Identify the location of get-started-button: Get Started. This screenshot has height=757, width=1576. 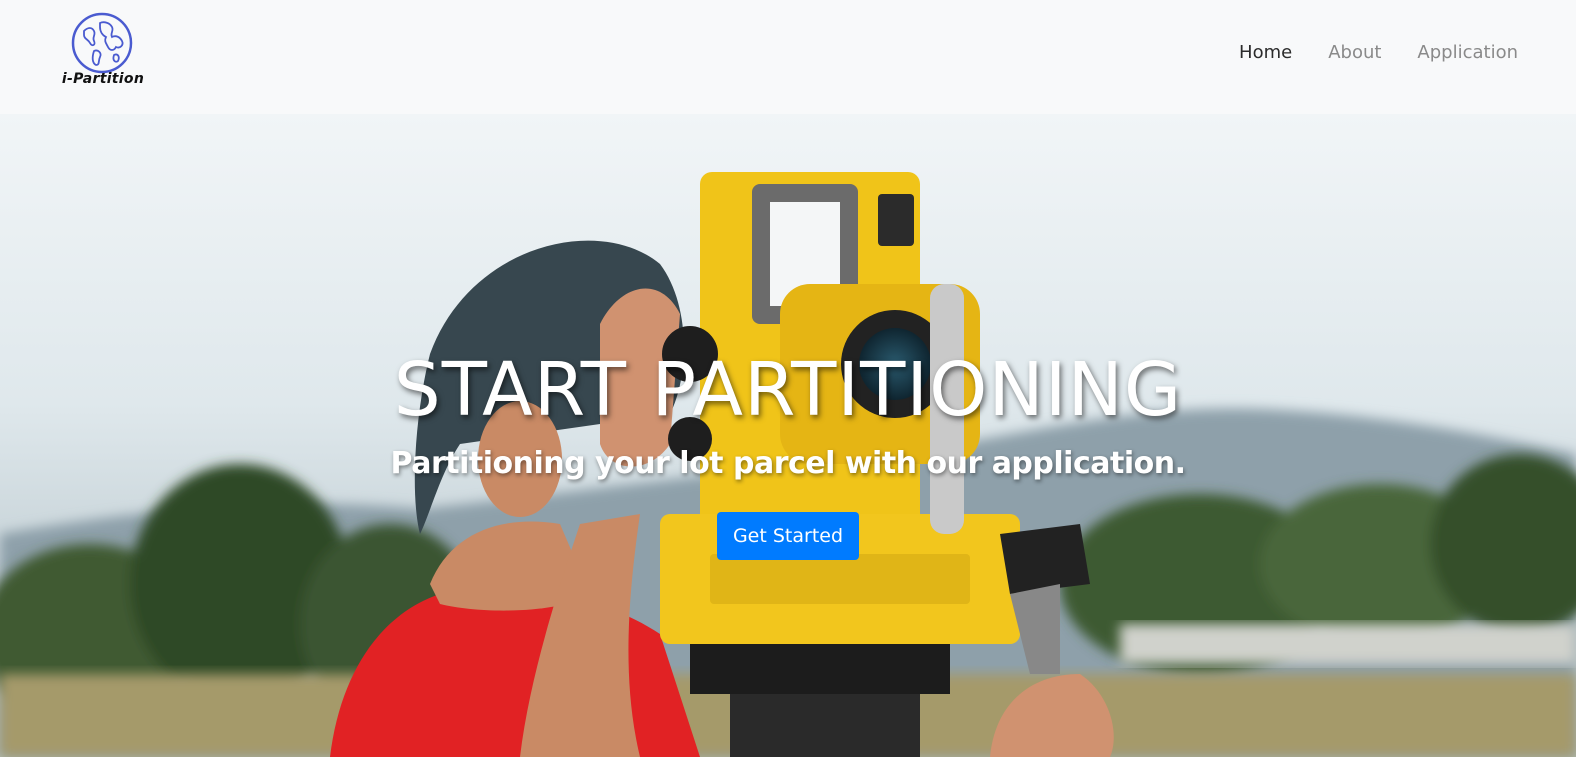
(788, 536).